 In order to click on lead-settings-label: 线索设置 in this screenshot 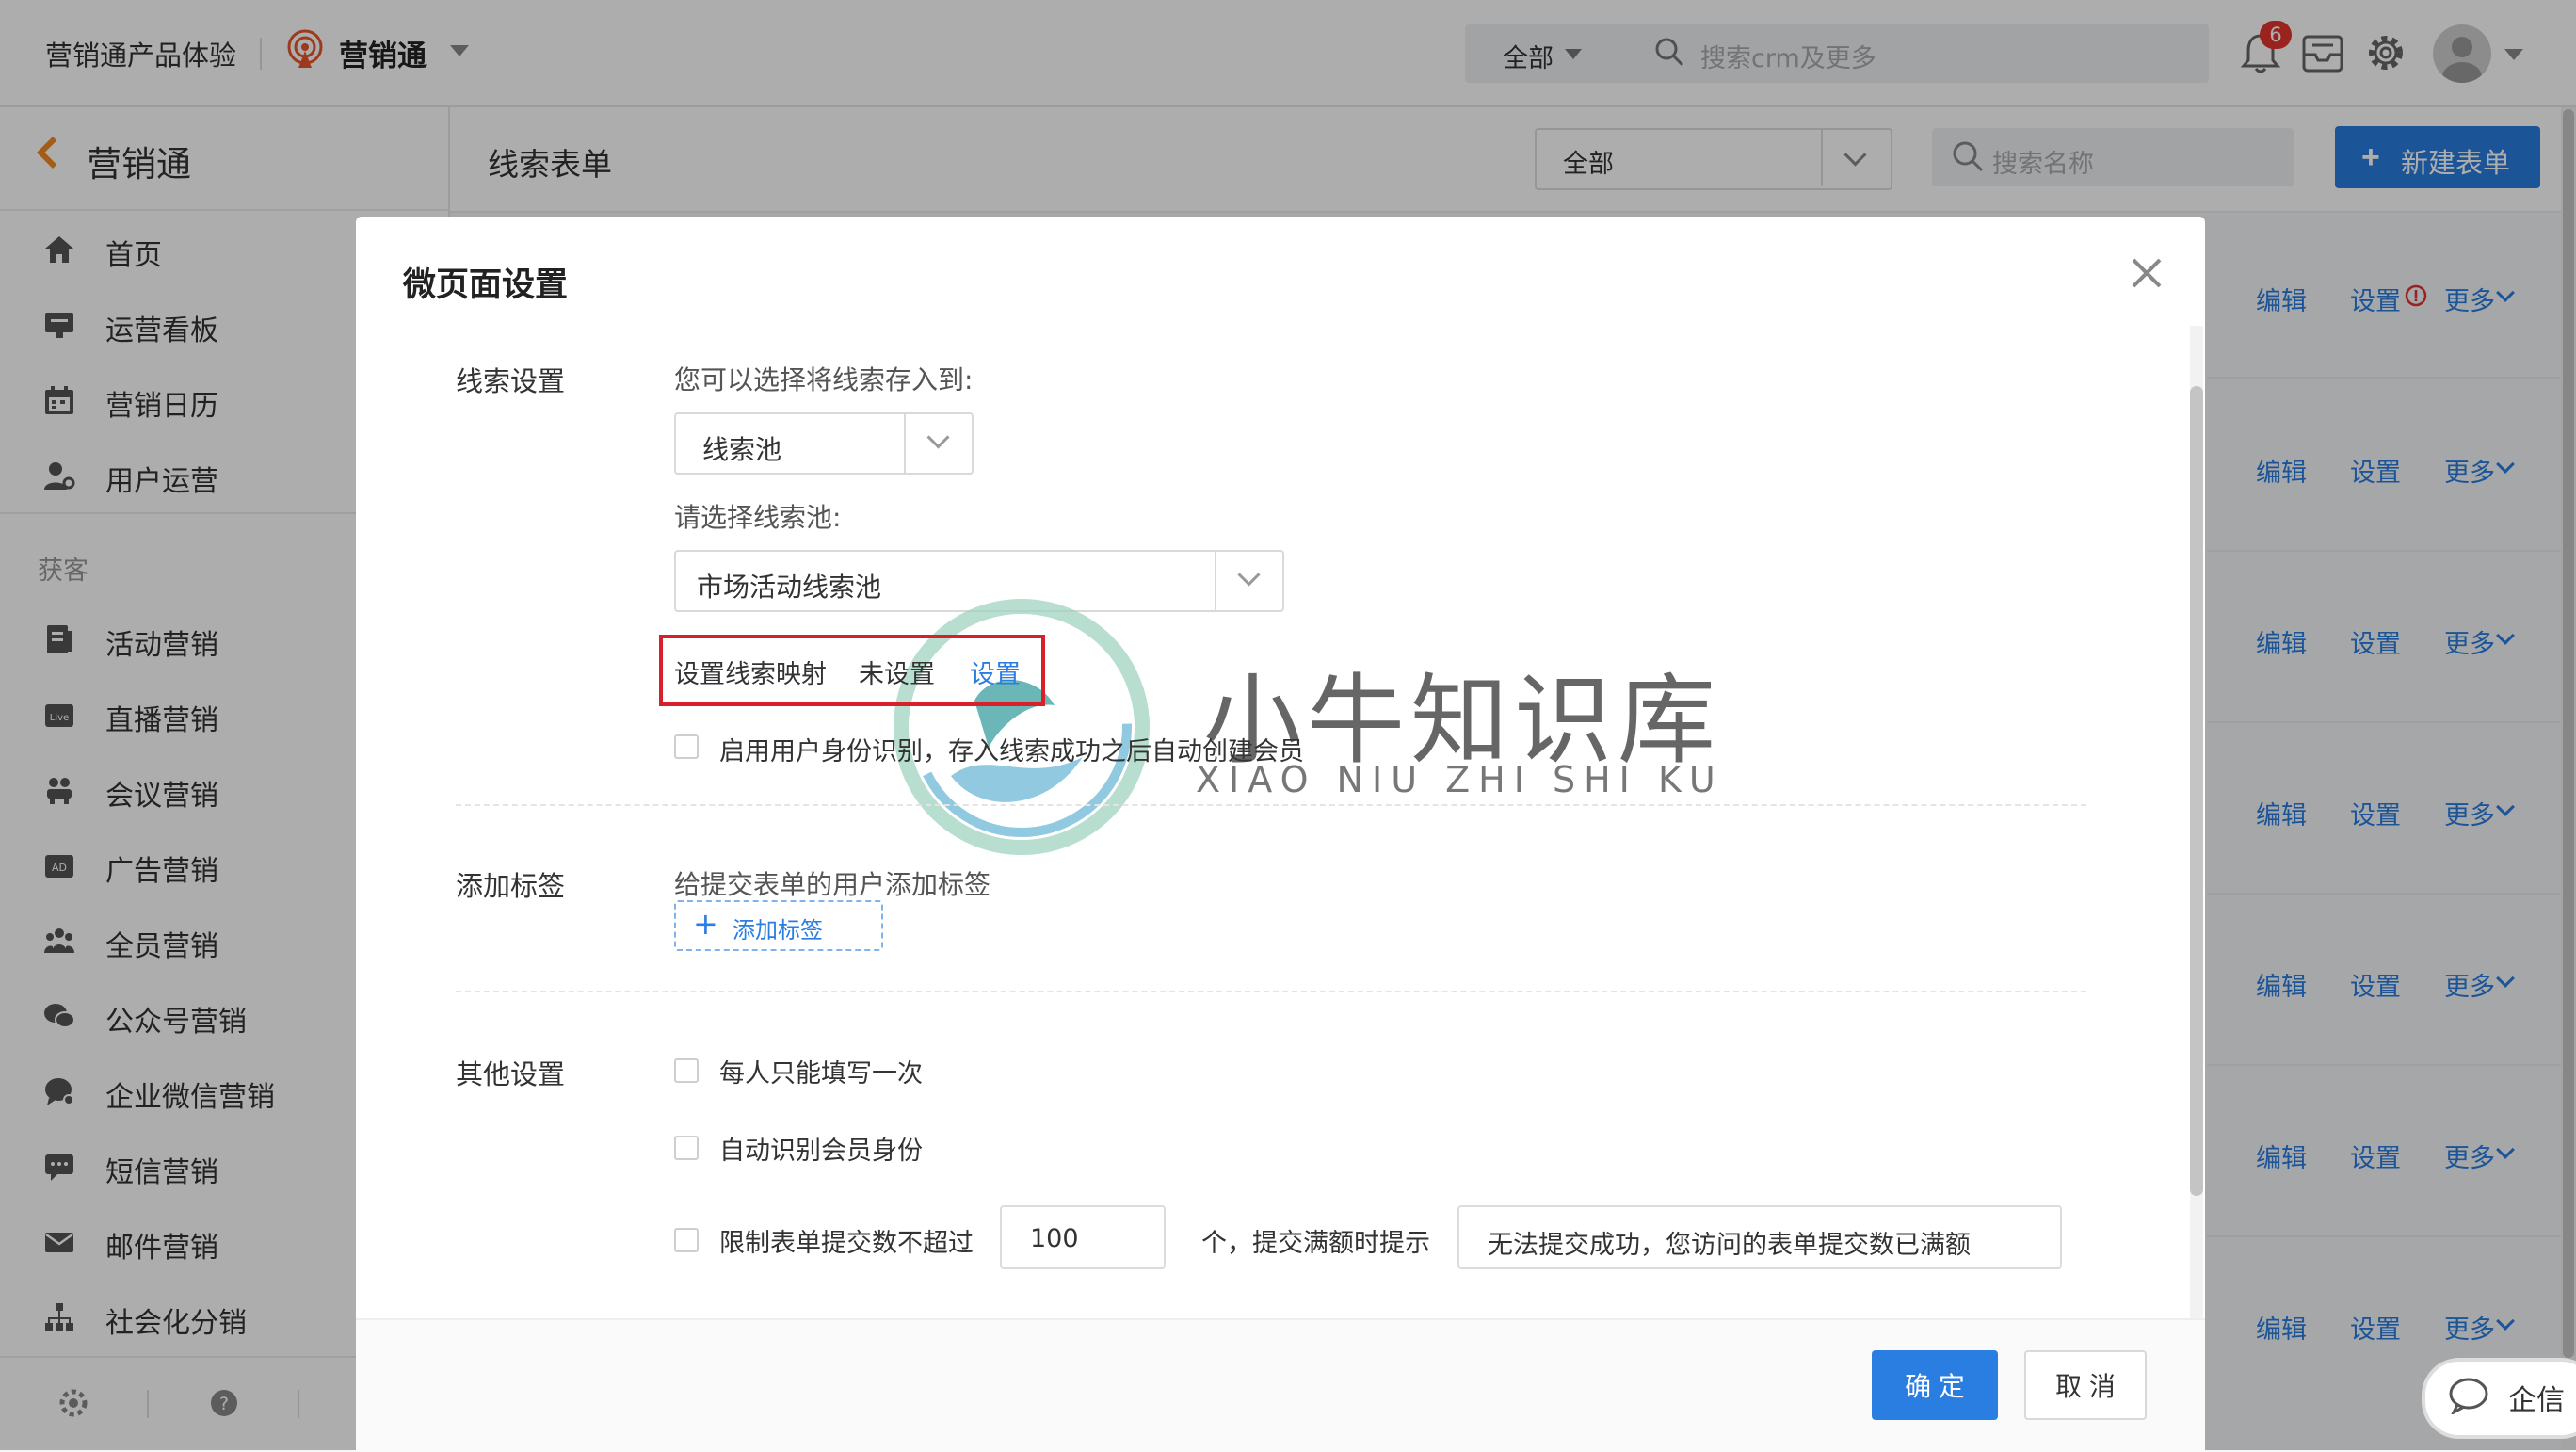, I will do `click(511, 381)`.